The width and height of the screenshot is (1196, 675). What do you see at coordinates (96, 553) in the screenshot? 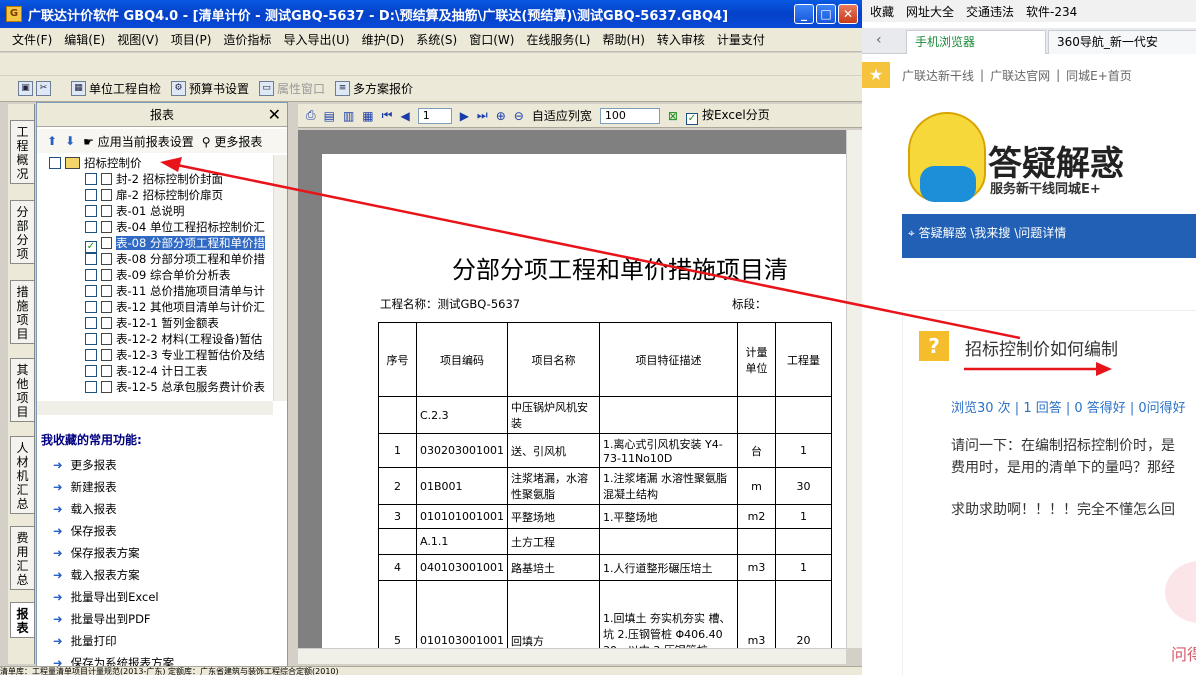
I see `favorite-item: ➜ 保存报表方案` at bounding box center [96, 553].